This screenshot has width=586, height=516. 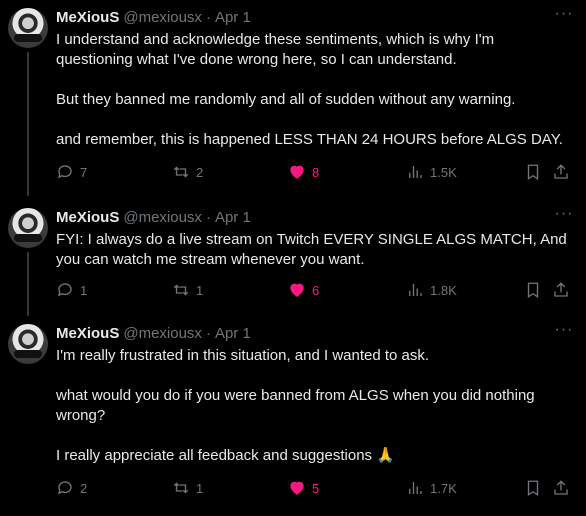 I want to click on reply-count: 7, so click(x=84, y=172).